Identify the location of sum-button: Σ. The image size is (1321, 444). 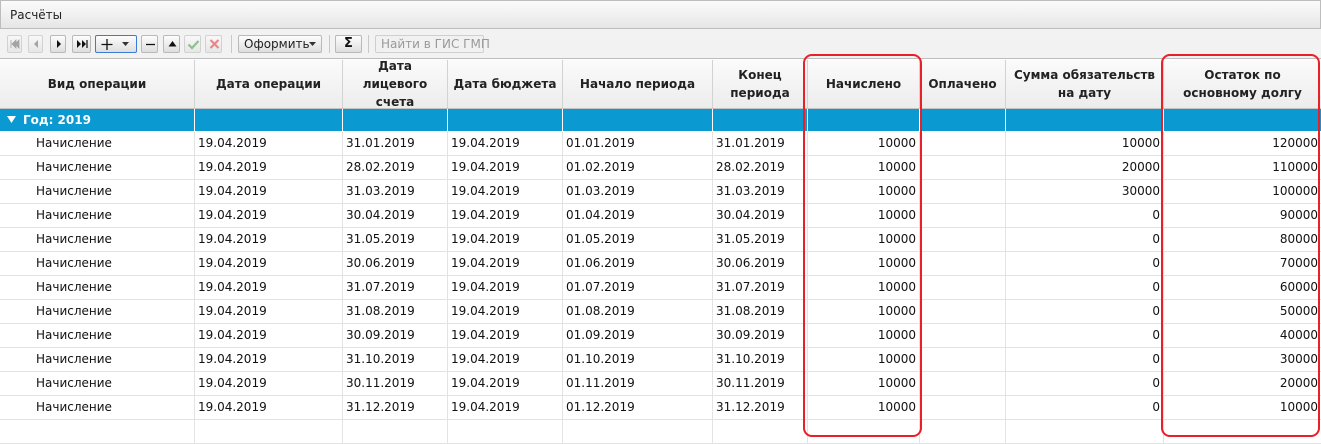
(348, 44).